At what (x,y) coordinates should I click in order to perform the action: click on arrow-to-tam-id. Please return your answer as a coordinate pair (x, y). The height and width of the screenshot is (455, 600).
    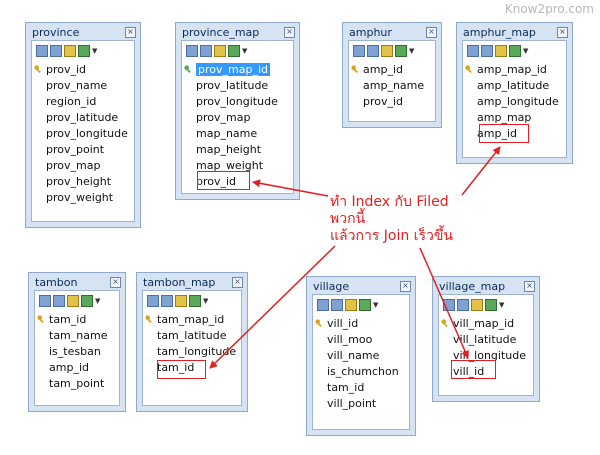
    Looking at the image, I should click on (272, 307).